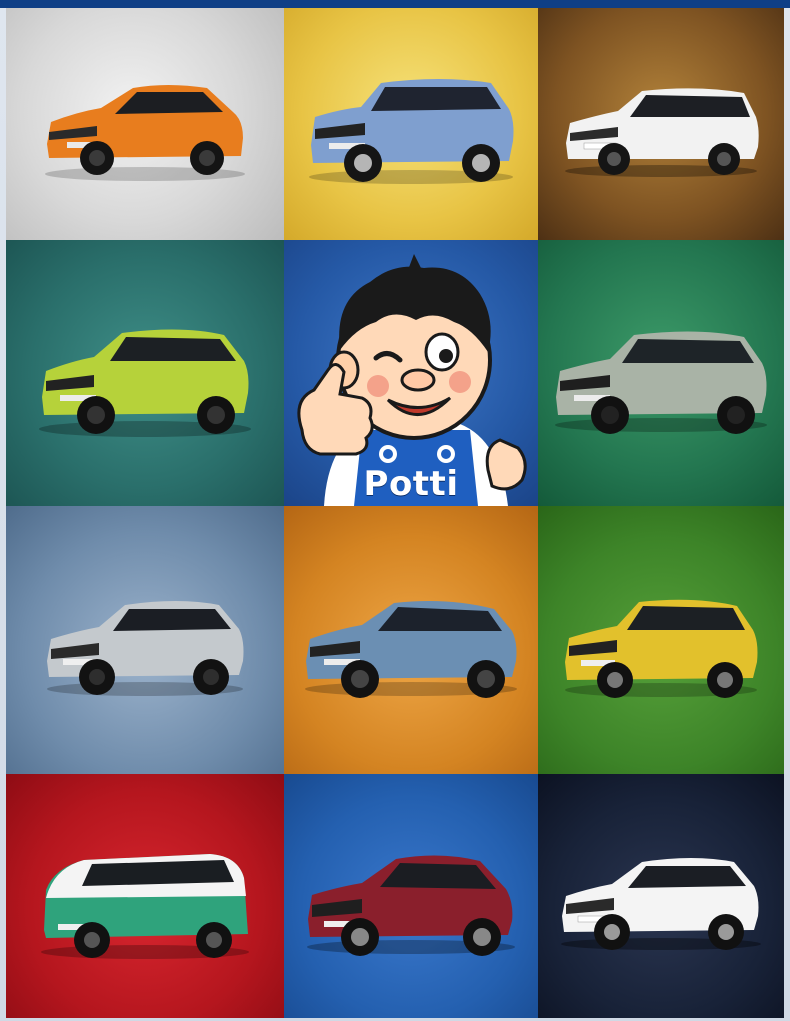  Describe the element at coordinates (661, 649) in the screenshot. I see `yellow-suv-car-icon` at that location.